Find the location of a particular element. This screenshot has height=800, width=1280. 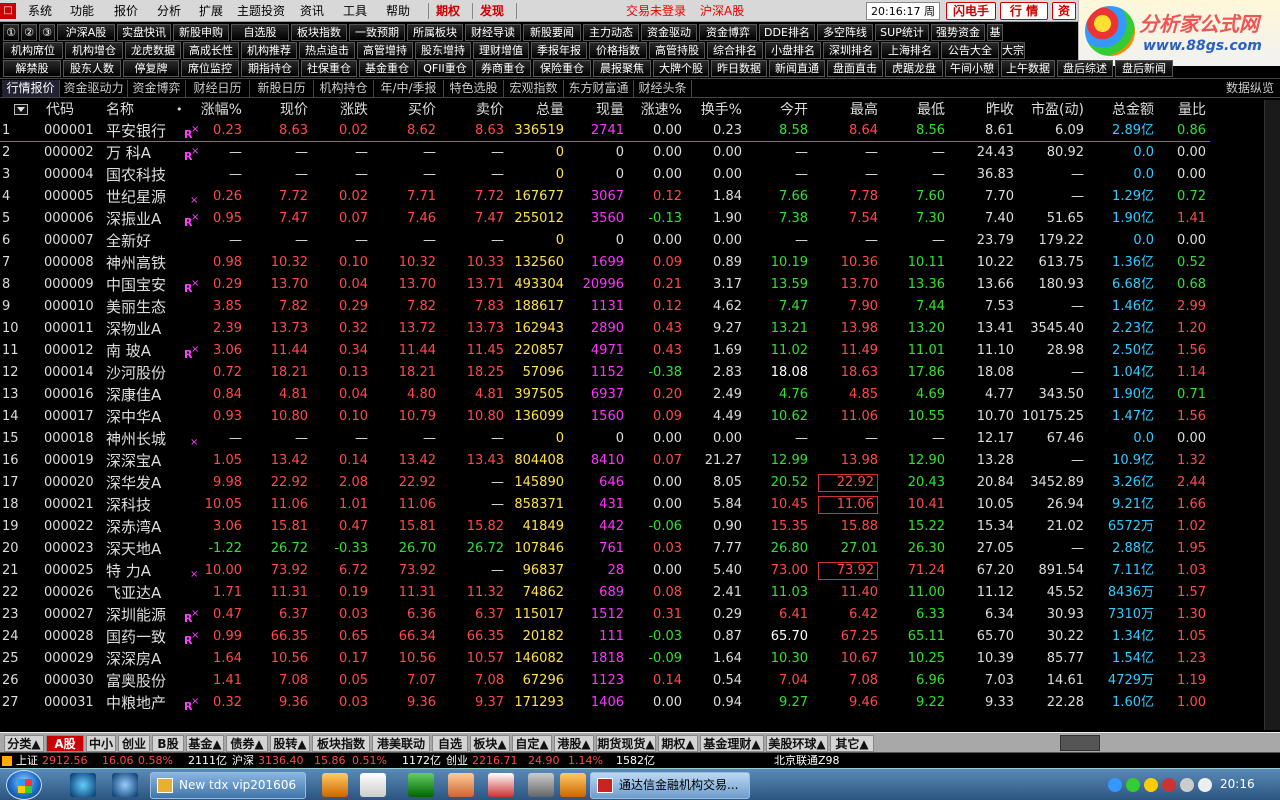

quick-button: 财经导读 is located at coordinates (493, 32).